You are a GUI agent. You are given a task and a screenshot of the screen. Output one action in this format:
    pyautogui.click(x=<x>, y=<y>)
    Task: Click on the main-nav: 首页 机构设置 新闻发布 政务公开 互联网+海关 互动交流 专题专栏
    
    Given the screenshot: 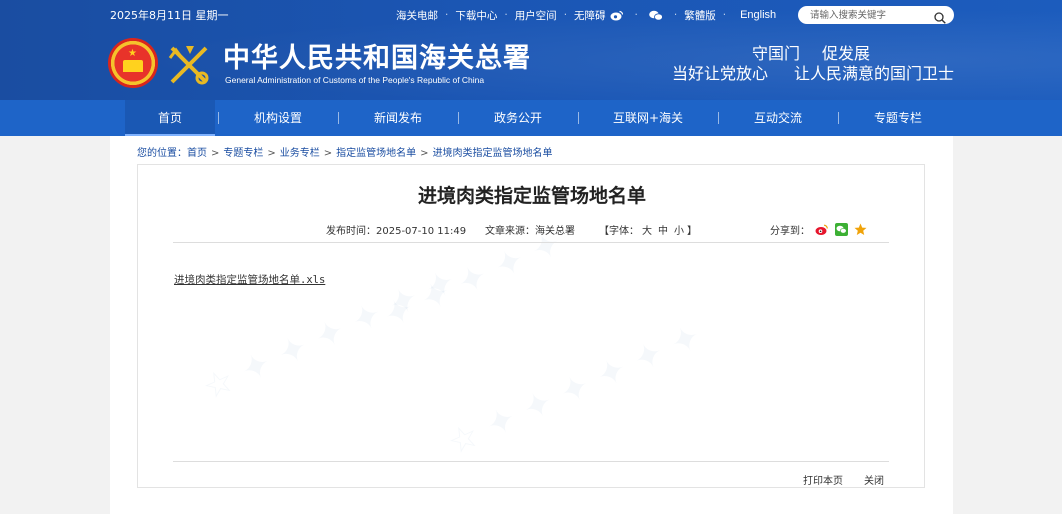 What is the action you would take?
    pyautogui.click(x=531, y=118)
    